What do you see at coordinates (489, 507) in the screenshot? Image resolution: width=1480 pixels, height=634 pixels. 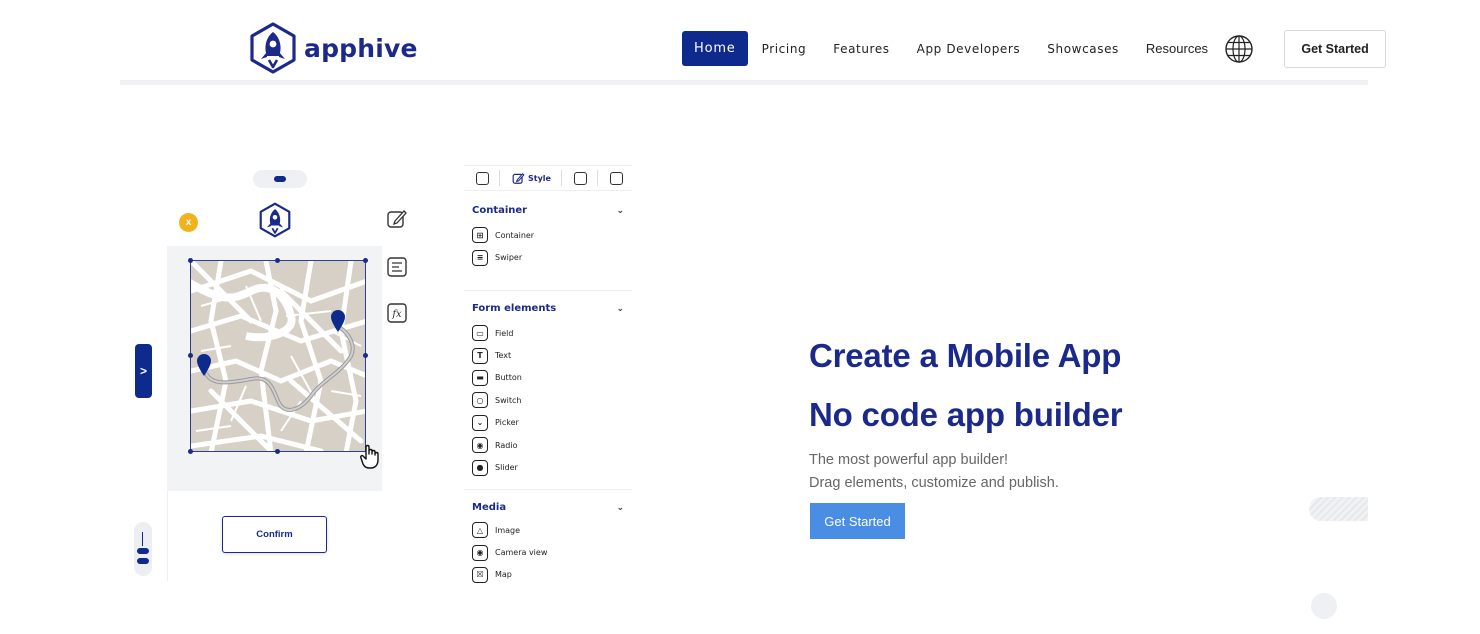 I see `section-title: Media` at bounding box center [489, 507].